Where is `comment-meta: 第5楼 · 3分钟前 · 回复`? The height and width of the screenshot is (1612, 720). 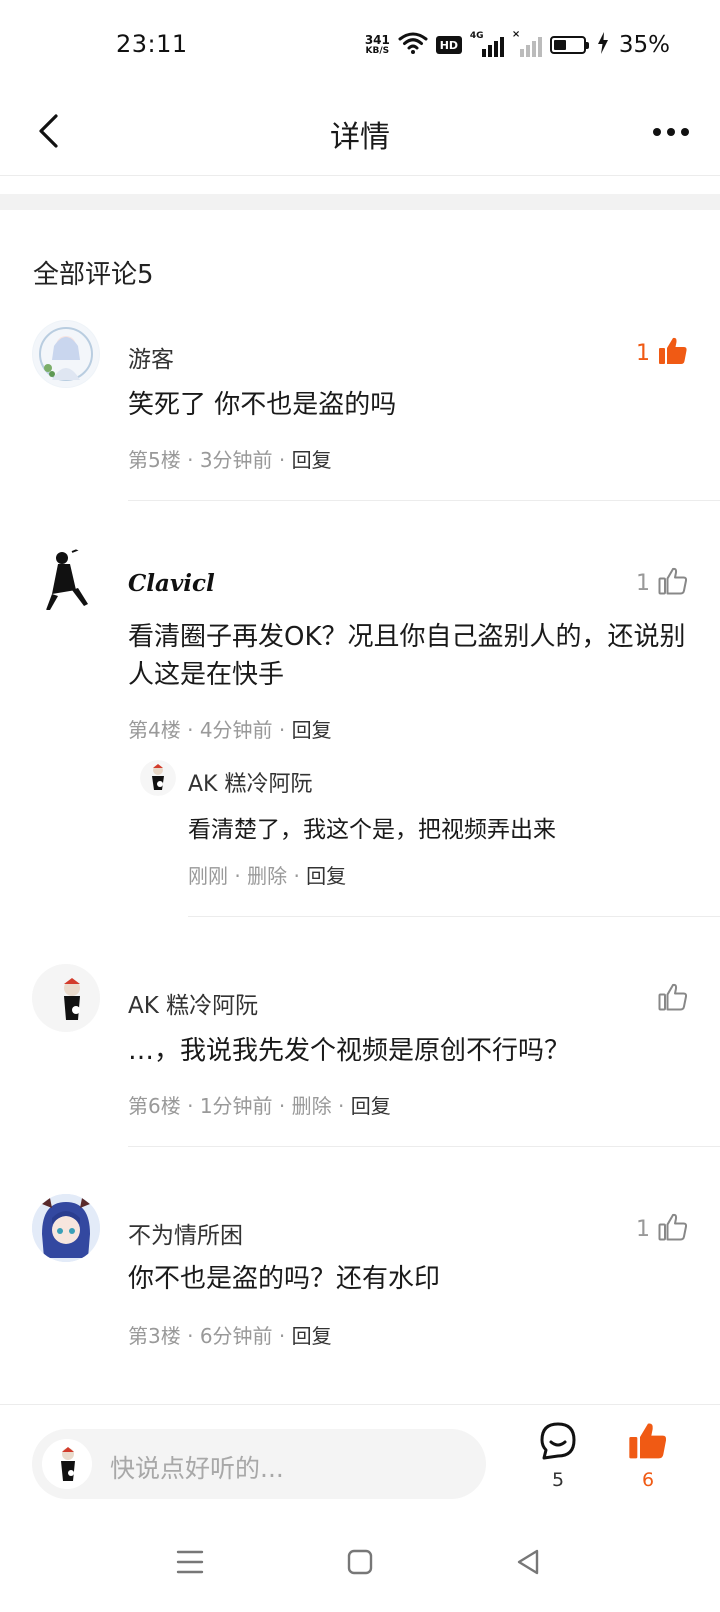 comment-meta: 第5楼 · 3分钟前 · 回复 is located at coordinates (230, 460).